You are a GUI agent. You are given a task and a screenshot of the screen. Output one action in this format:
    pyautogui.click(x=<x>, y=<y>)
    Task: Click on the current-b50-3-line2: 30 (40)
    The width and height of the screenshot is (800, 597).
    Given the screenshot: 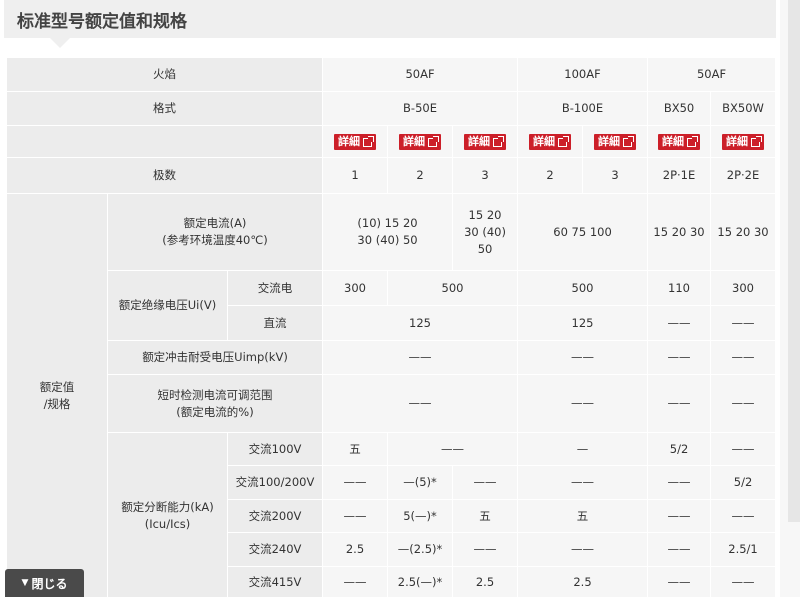 What is the action you would take?
    pyautogui.click(x=485, y=231)
    